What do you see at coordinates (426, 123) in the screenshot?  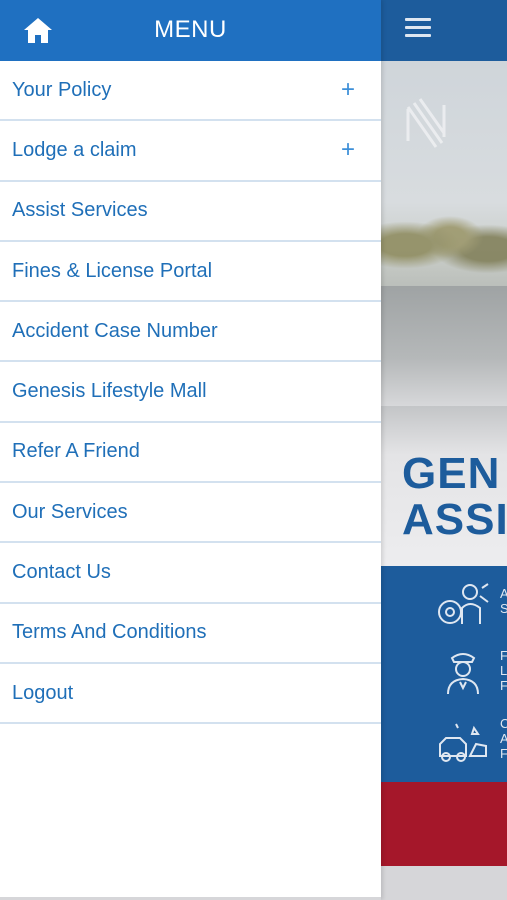 I see `brand-logo-icon` at bounding box center [426, 123].